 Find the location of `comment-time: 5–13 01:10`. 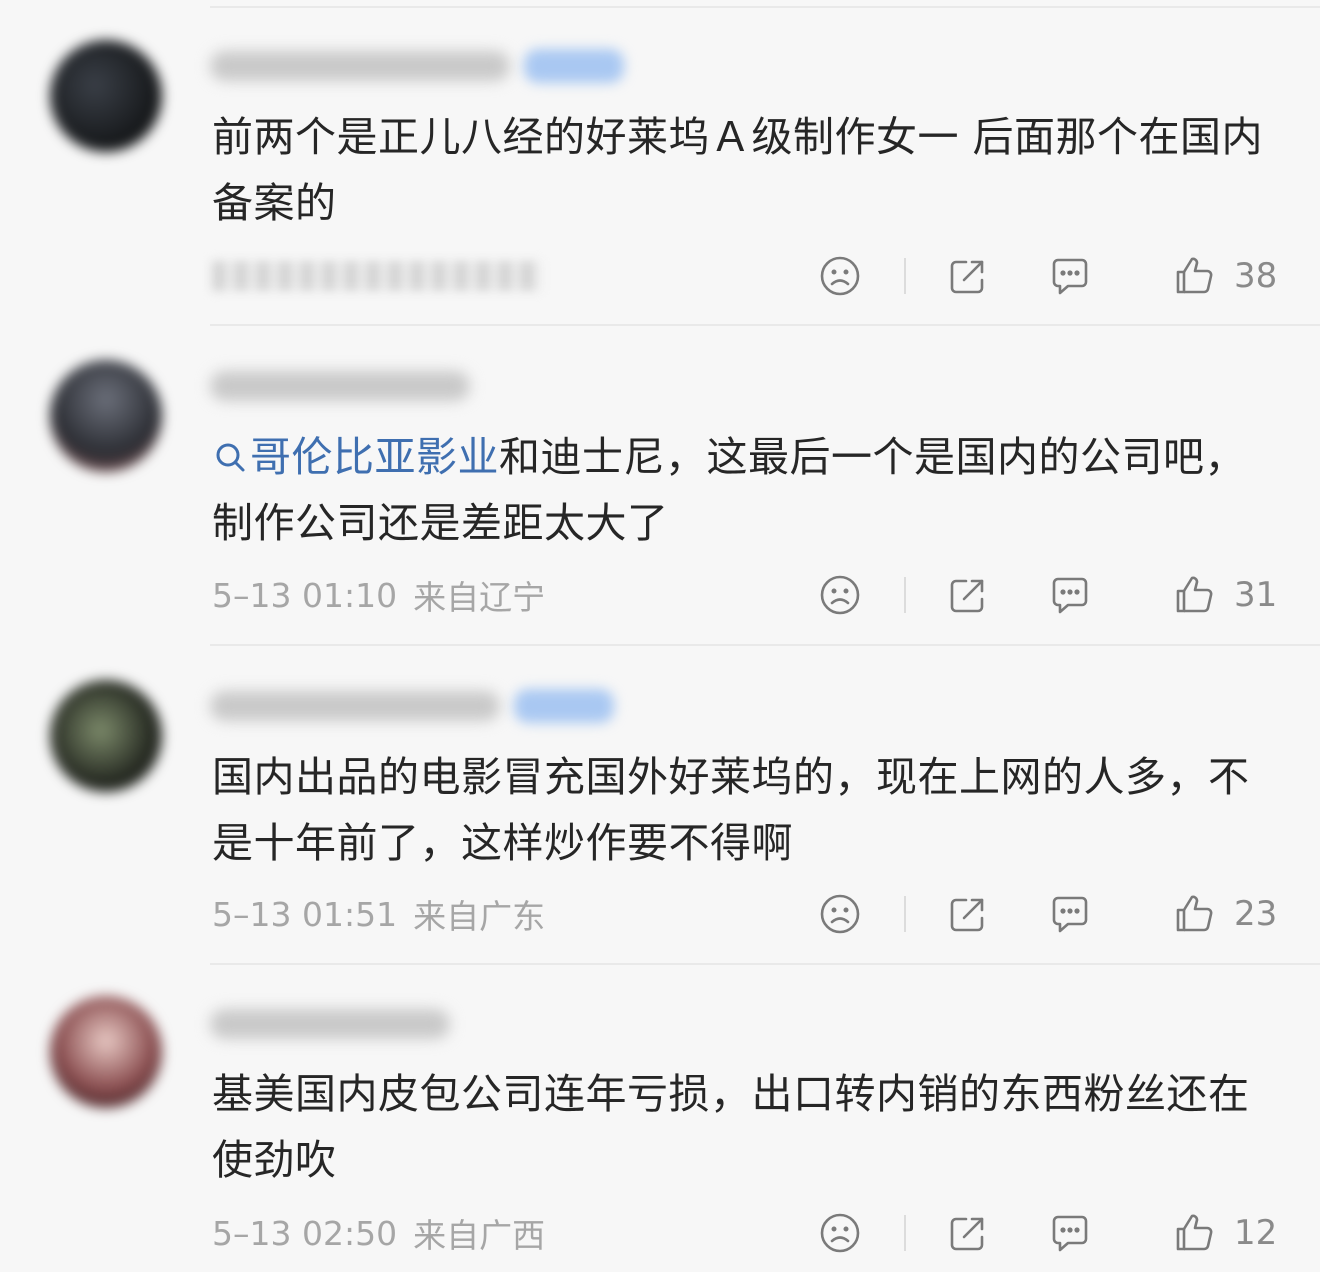

comment-time: 5–13 01:10 is located at coordinates (305, 595).